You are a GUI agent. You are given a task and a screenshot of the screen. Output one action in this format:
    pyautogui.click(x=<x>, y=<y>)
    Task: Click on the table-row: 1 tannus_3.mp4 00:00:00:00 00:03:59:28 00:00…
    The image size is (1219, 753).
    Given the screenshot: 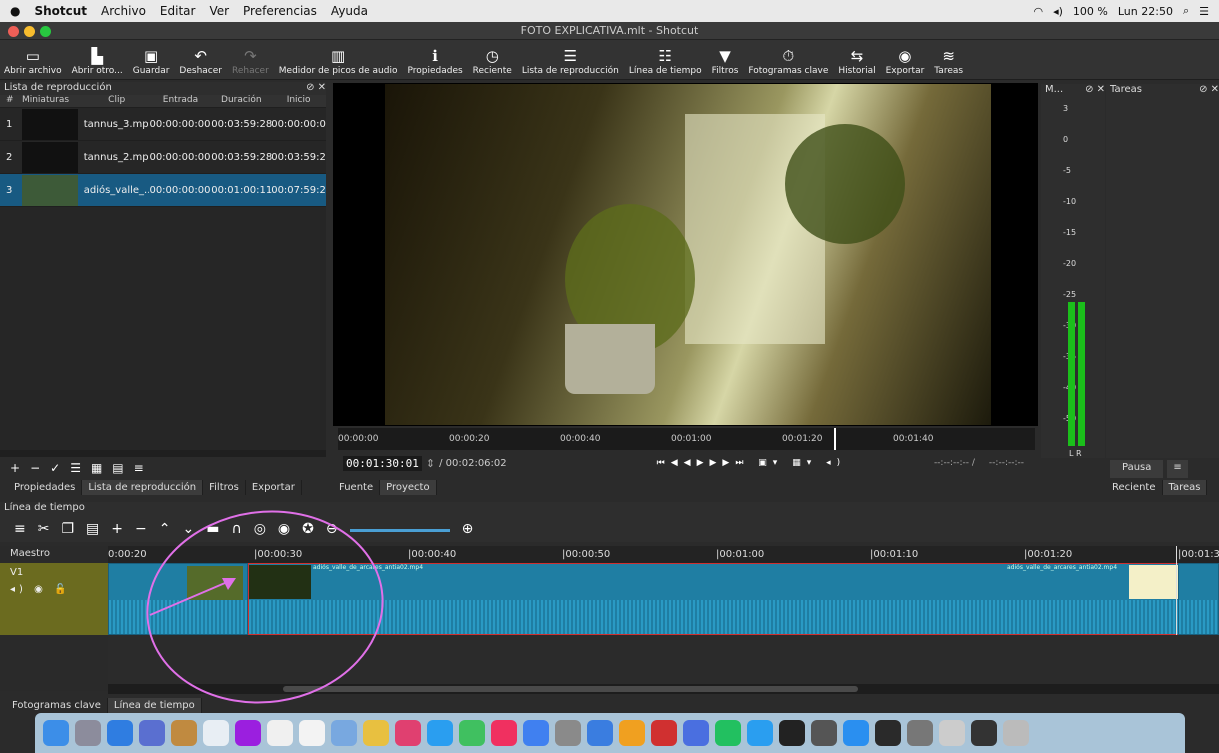 What is the action you would take?
    pyautogui.click(x=163, y=124)
    